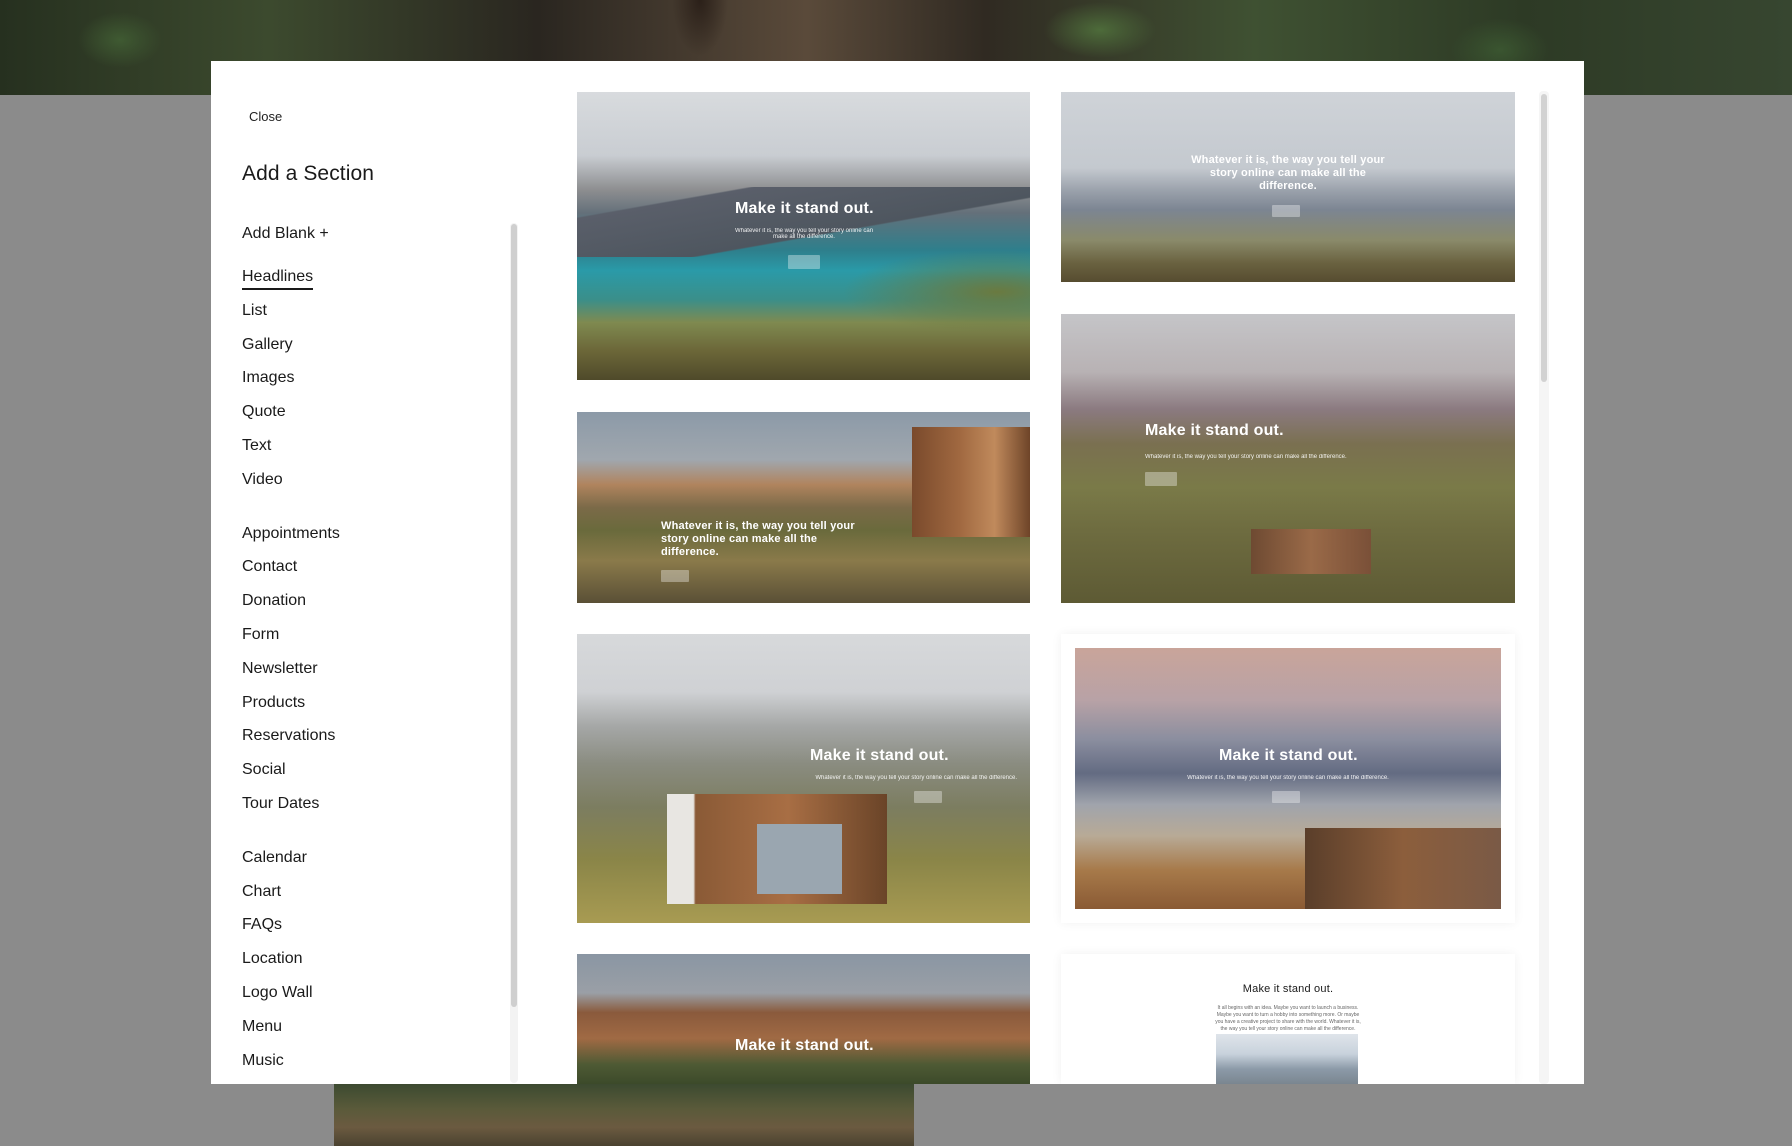 This screenshot has height=1146, width=1792. I want to click on nav-item-logo-wall: Logo Wall, so click(372, 993).